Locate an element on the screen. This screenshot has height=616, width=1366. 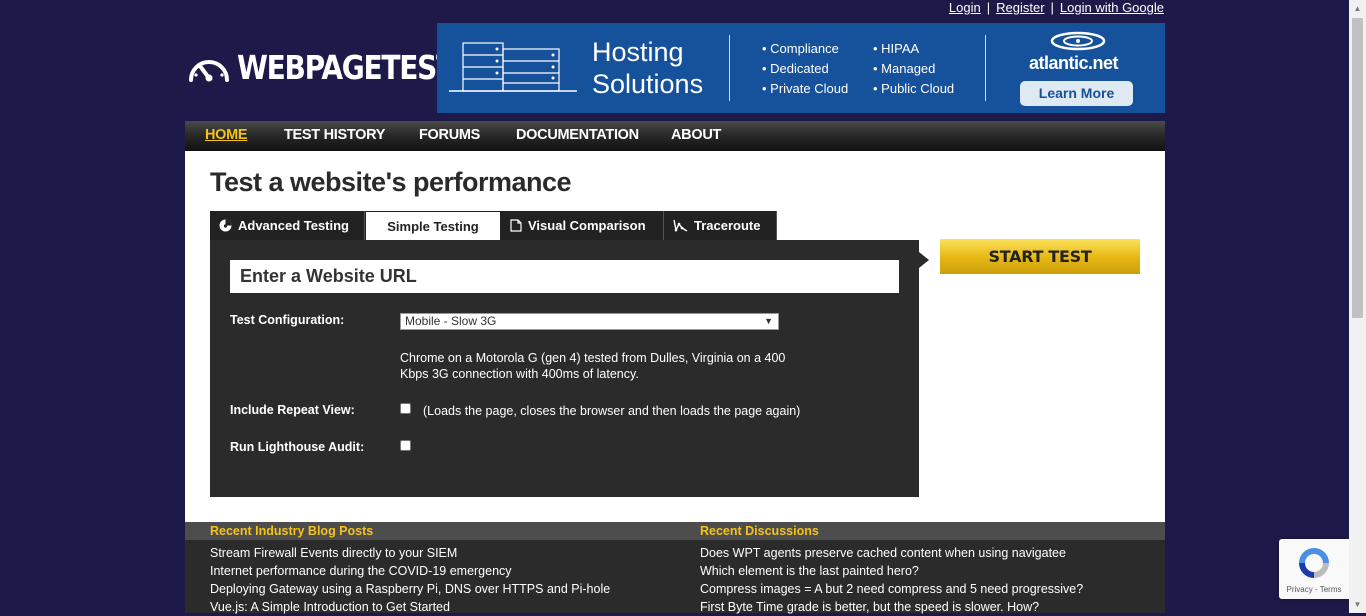
ad-title-line: Solutions is located at coordinates (648, 84).